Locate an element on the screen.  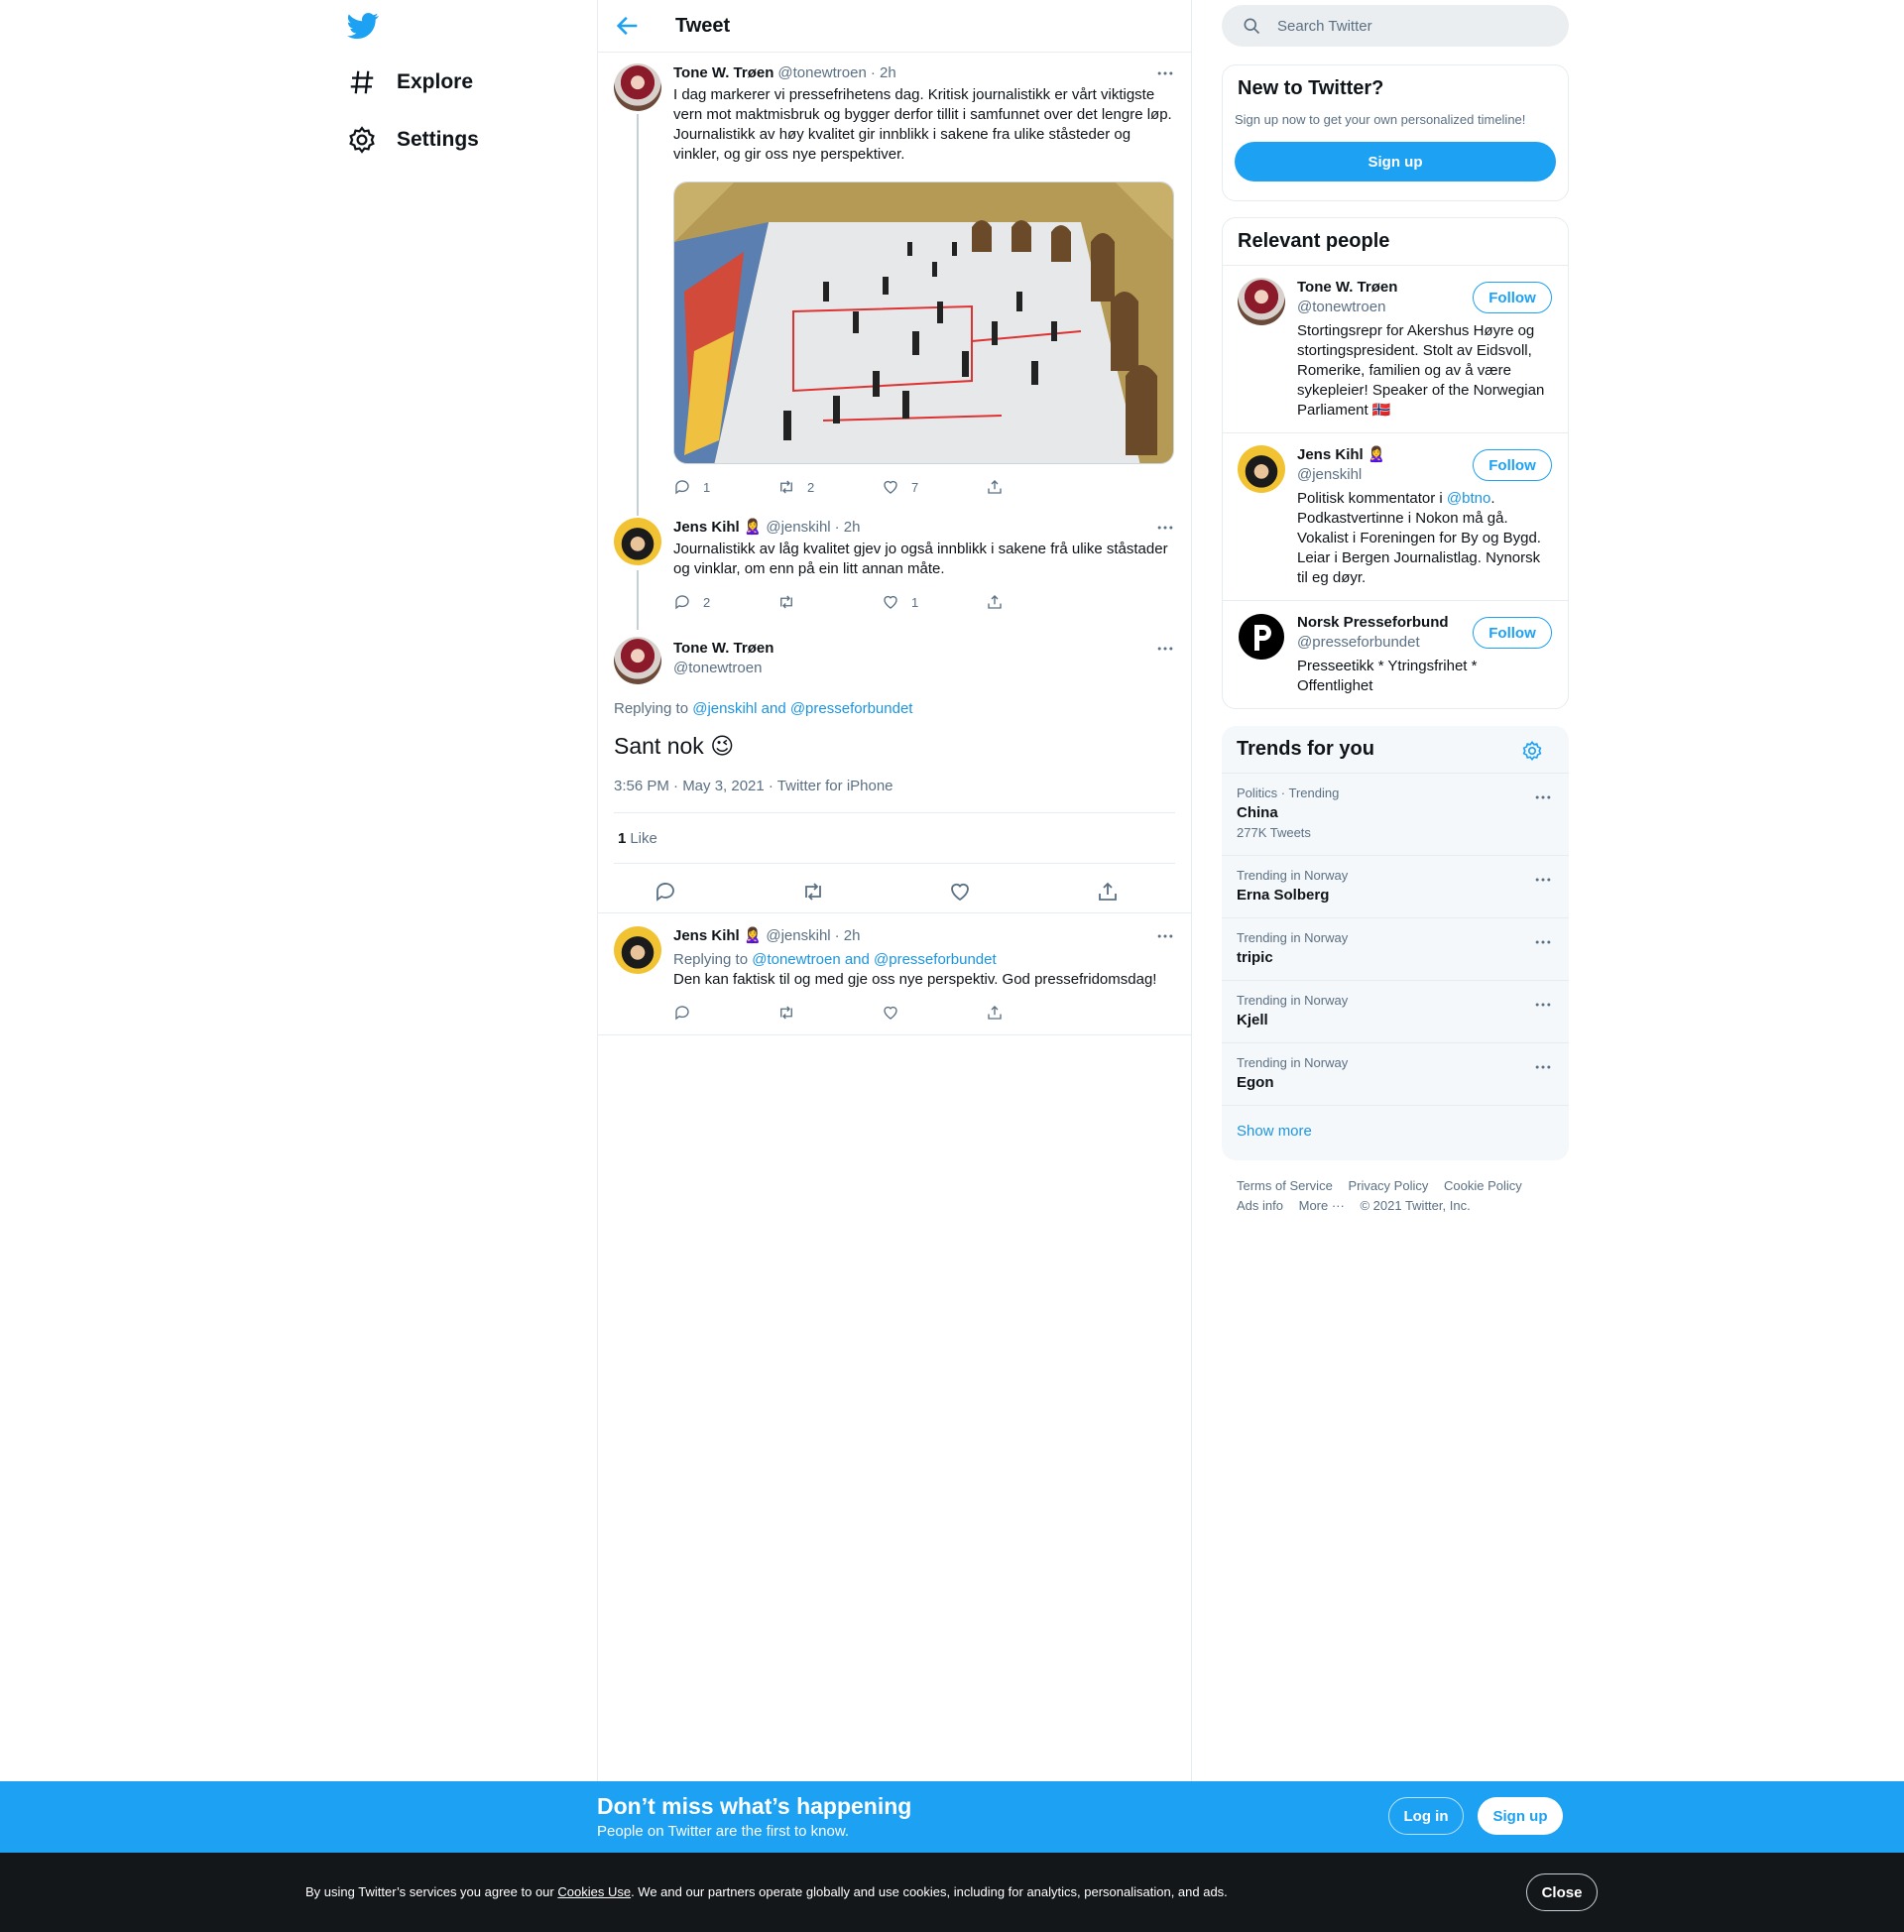
tweet-text: Sant nok is located at coordinates (659, 746).